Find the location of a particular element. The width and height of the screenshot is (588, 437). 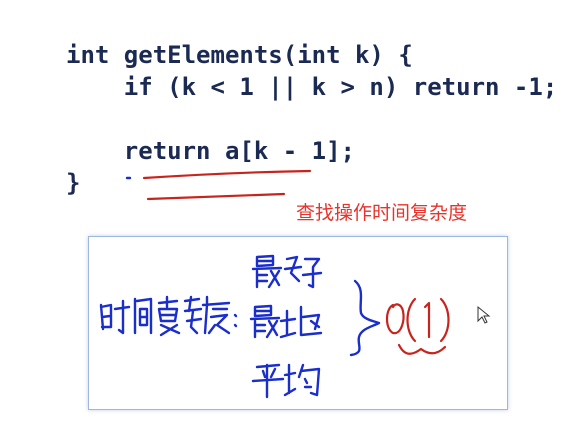

curly-brace is located at coordinates (365, 318).